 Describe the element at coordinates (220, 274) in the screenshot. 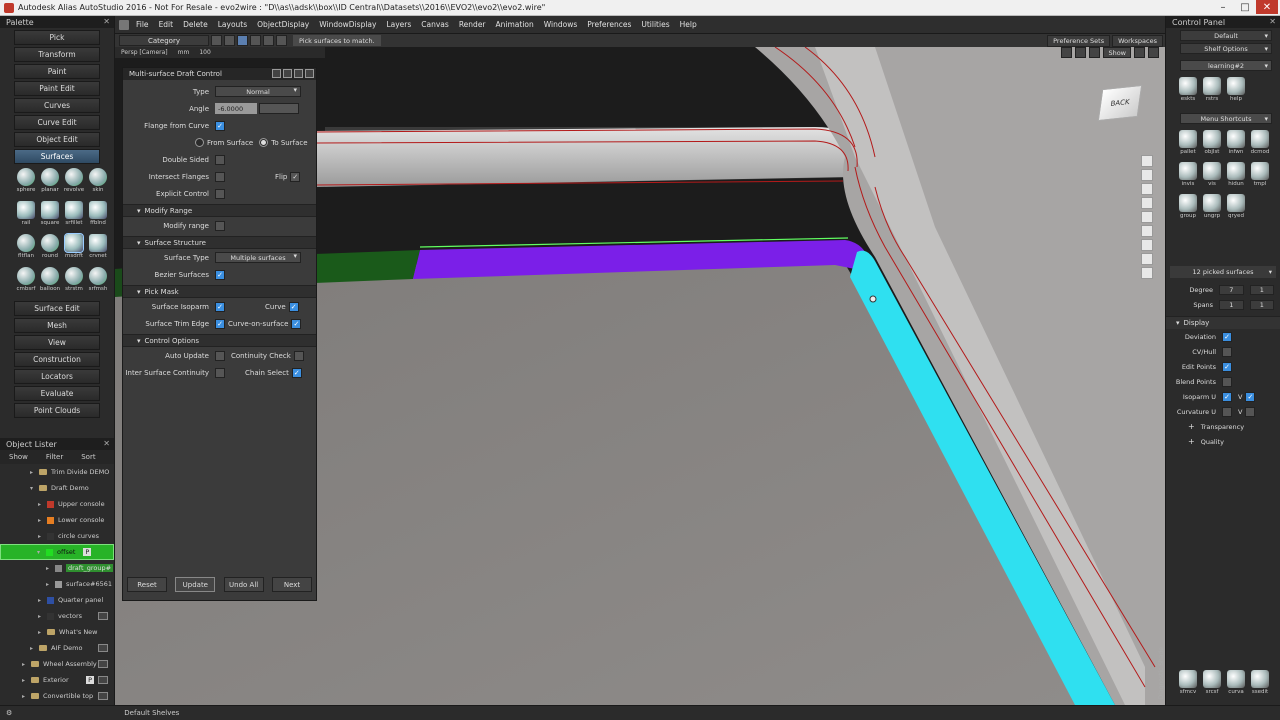

I see `bezier-surfaces-checkbox: ✓` at that location.